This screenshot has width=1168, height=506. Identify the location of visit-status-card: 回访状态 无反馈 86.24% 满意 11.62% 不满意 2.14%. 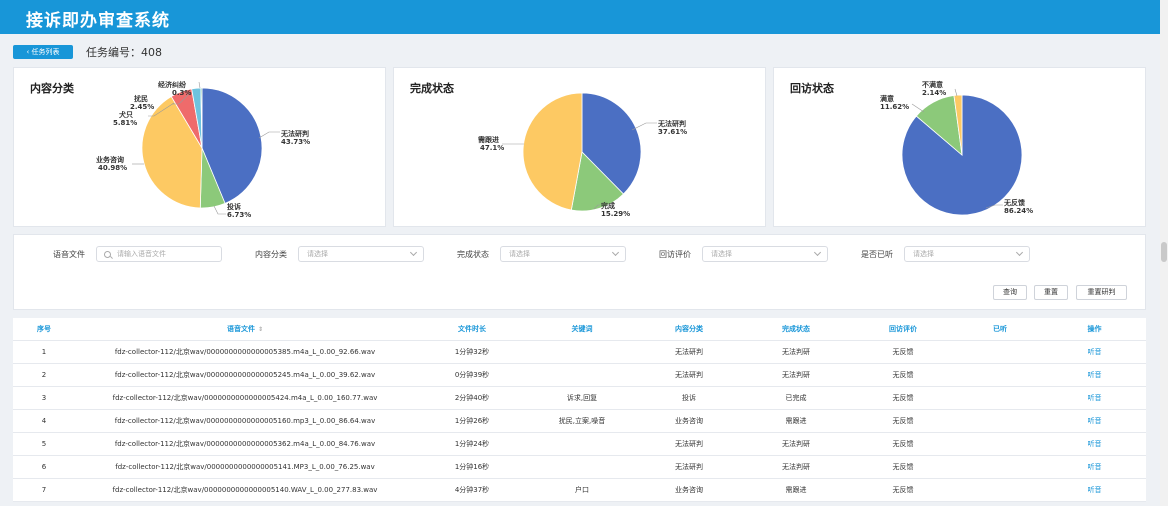
(959, 147).